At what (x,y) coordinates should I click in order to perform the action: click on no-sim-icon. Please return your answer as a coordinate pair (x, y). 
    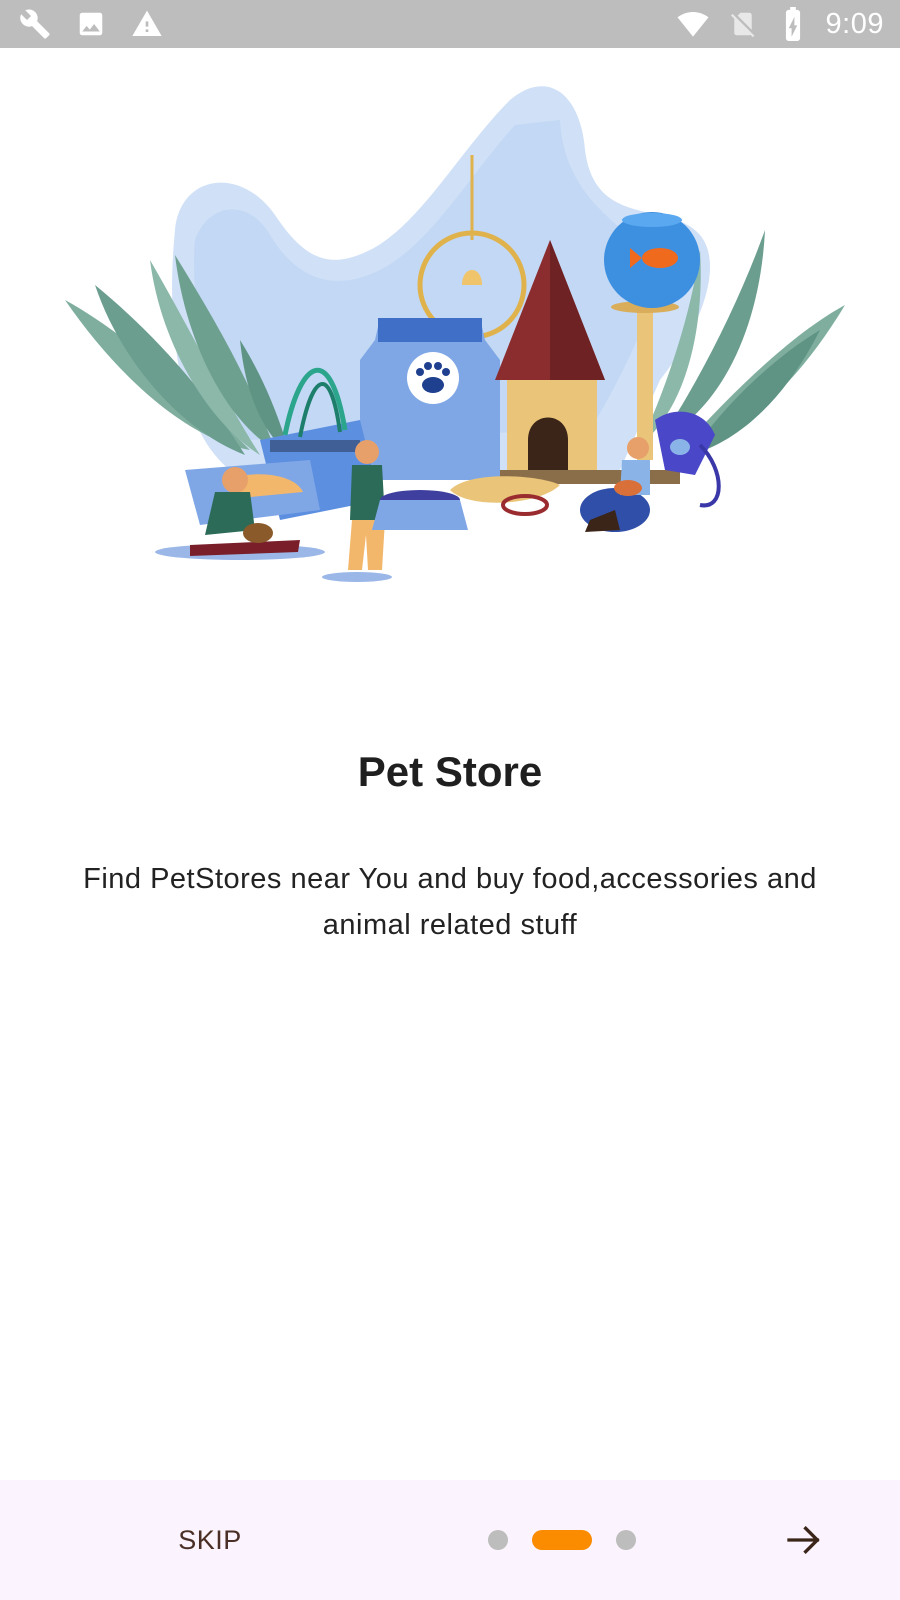
    Looking at the image, I should click on (743, 24).